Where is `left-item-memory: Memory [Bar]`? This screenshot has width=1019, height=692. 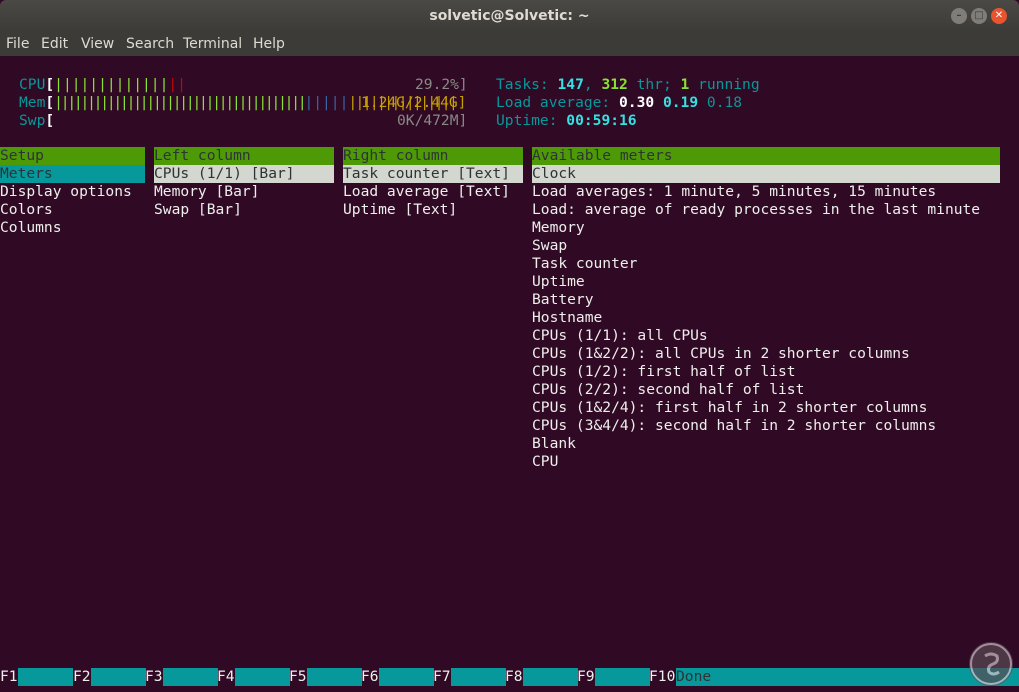 left-item-memory: Memory [Bar] is located at coordinates (206, 192).